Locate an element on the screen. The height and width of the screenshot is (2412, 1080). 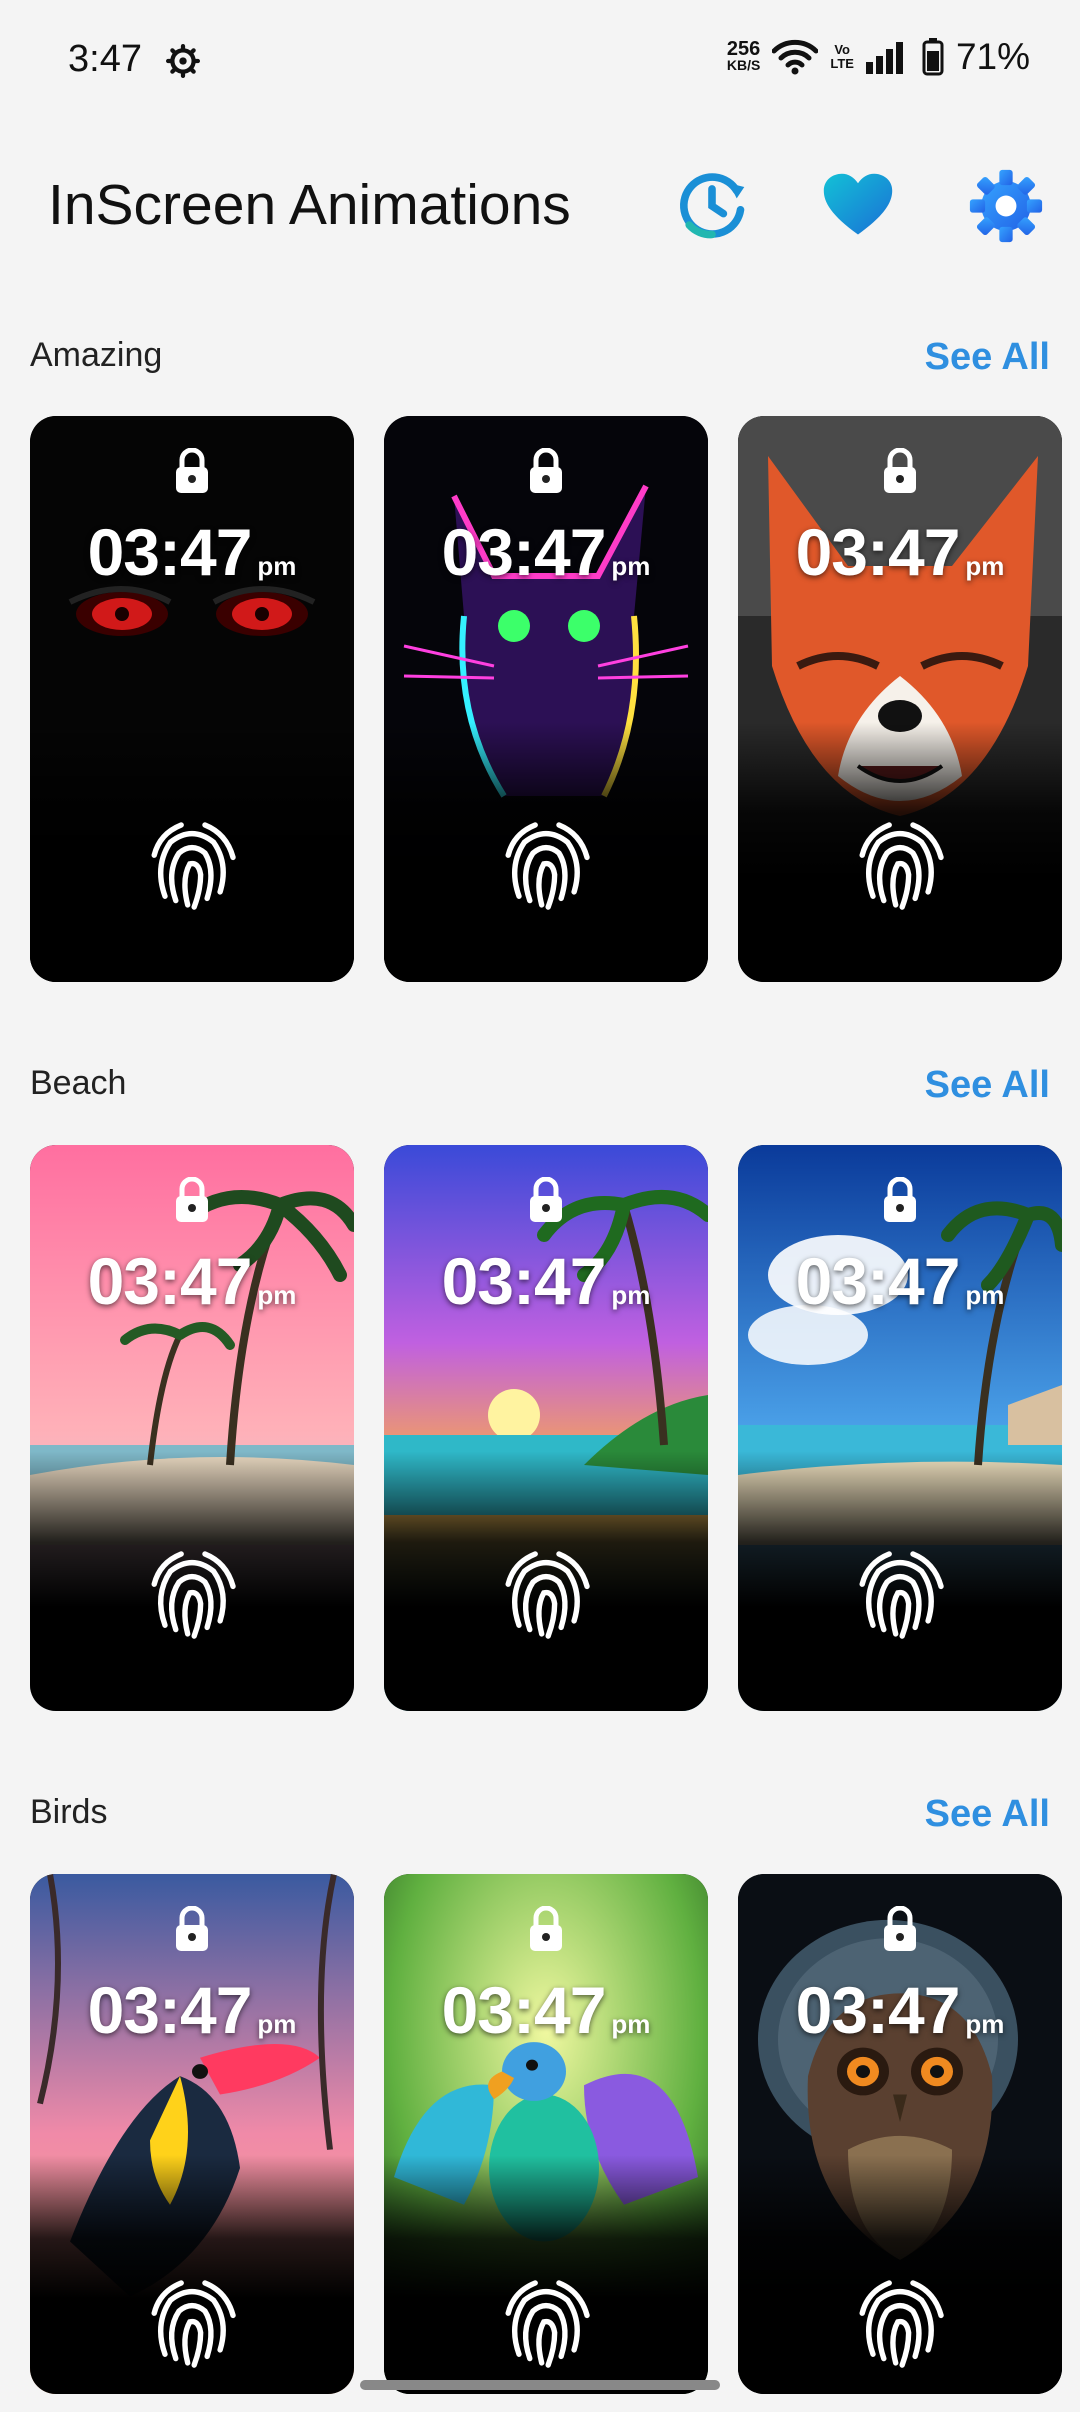
section-title-birds: Birds is located at coordinates (69, 1812).